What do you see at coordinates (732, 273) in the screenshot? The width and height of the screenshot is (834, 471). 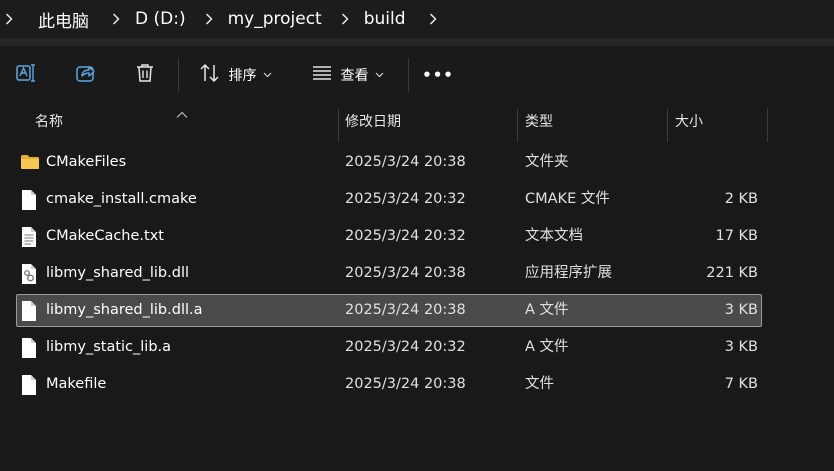 I see `file-size: 221 KB` at bounding box center [732, 273].